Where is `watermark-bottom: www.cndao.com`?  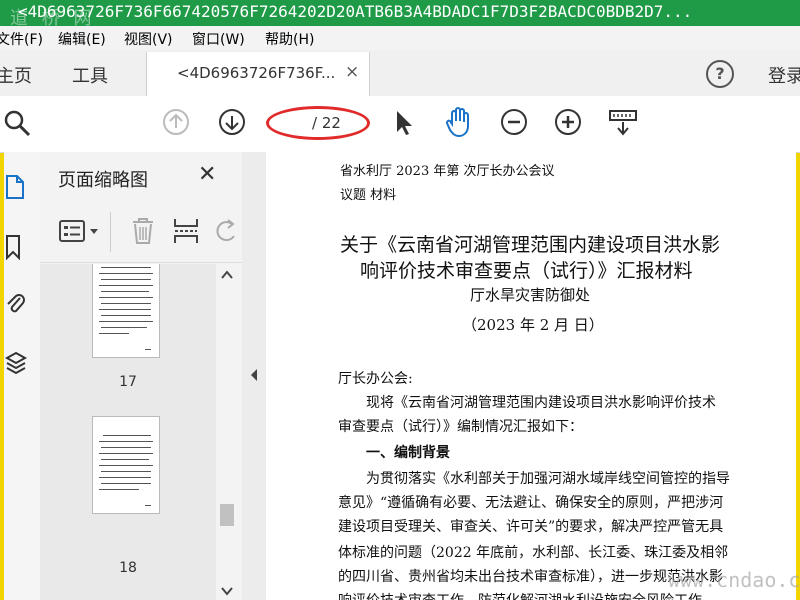
watermark-bottom: www.cndao.com is located at coordinates (734, 580).